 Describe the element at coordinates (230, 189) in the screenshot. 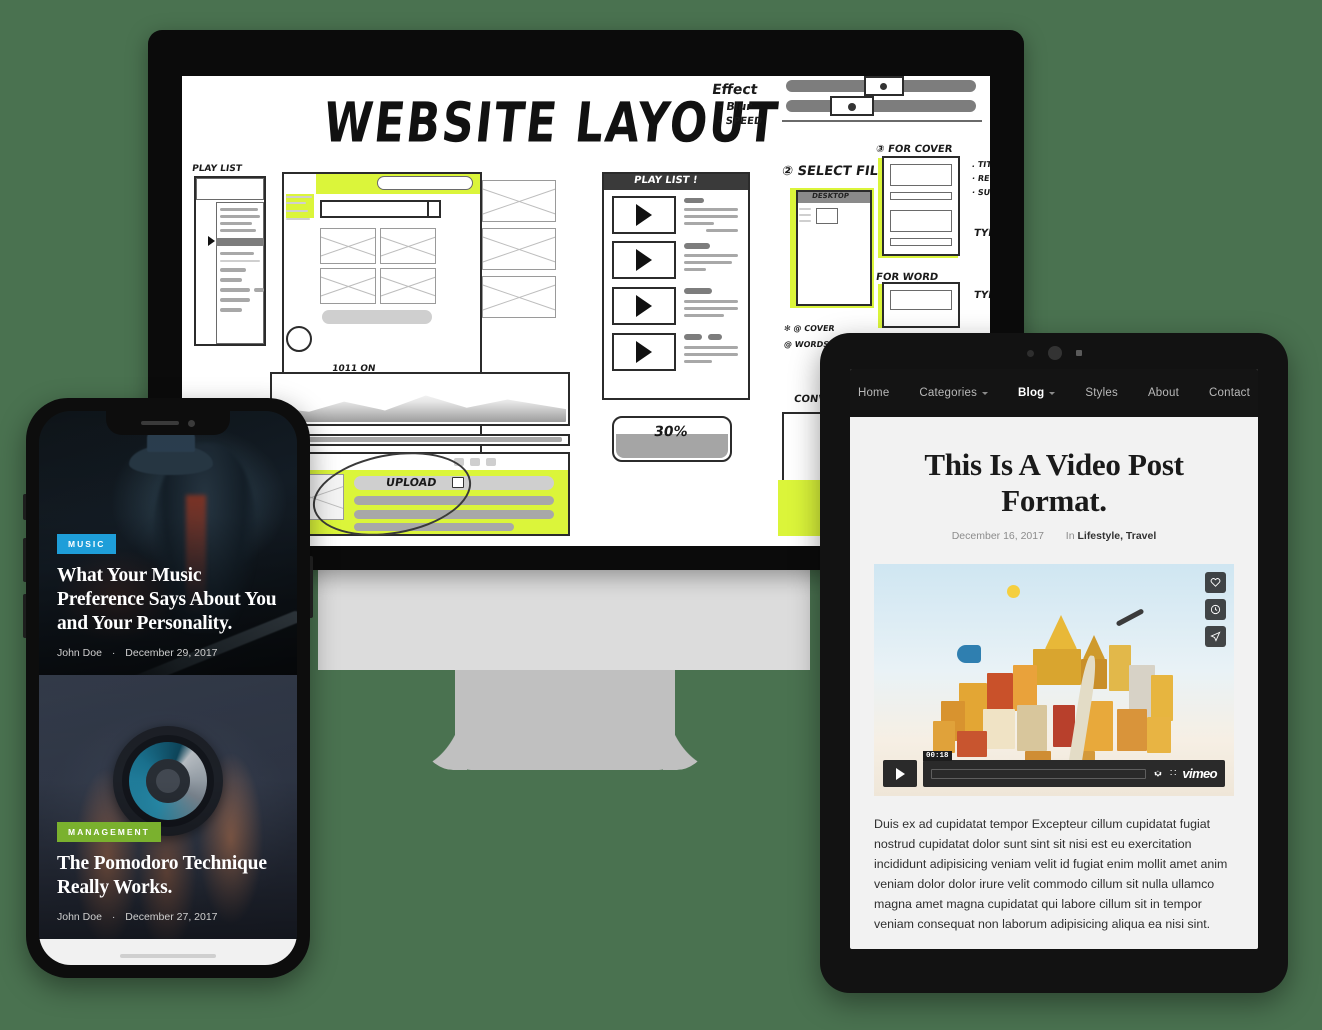

I see `sketch-playlist-header` at that location.